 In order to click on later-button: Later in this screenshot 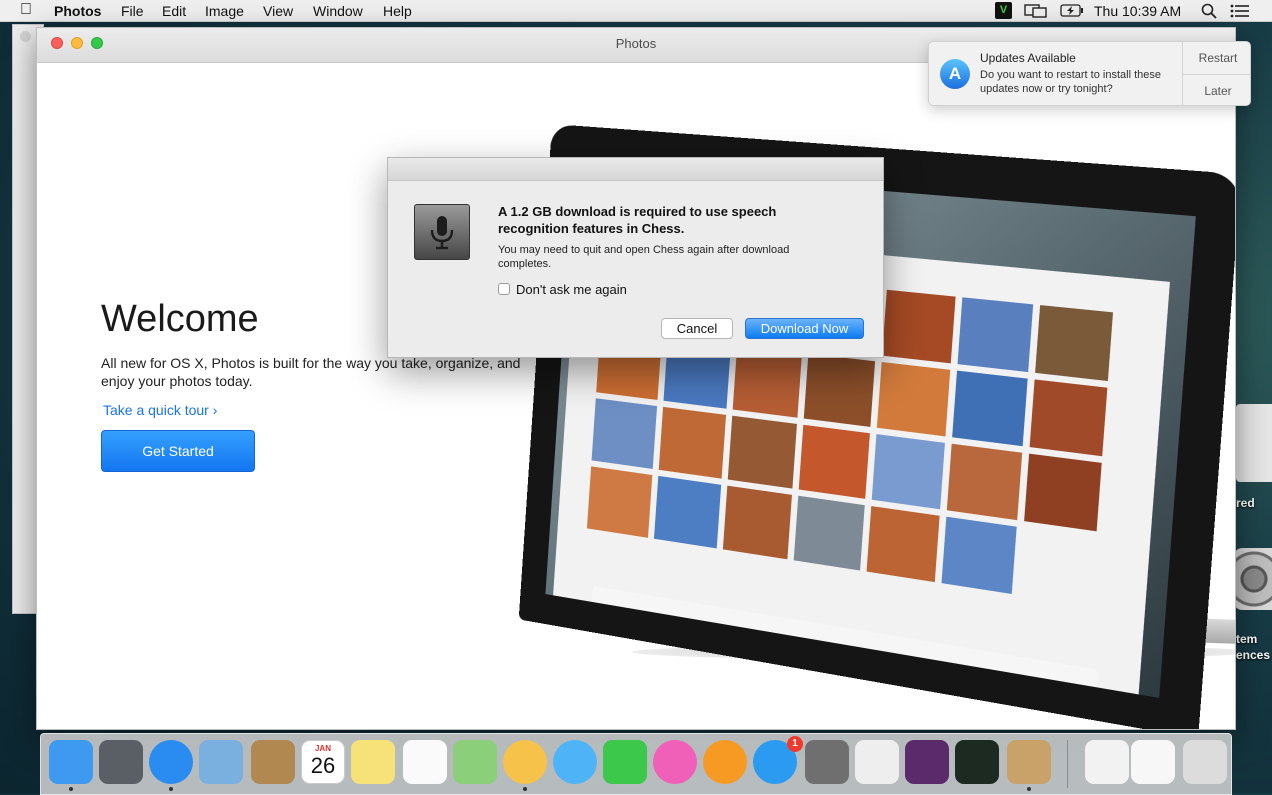, I will do `click(1216, 90)`.